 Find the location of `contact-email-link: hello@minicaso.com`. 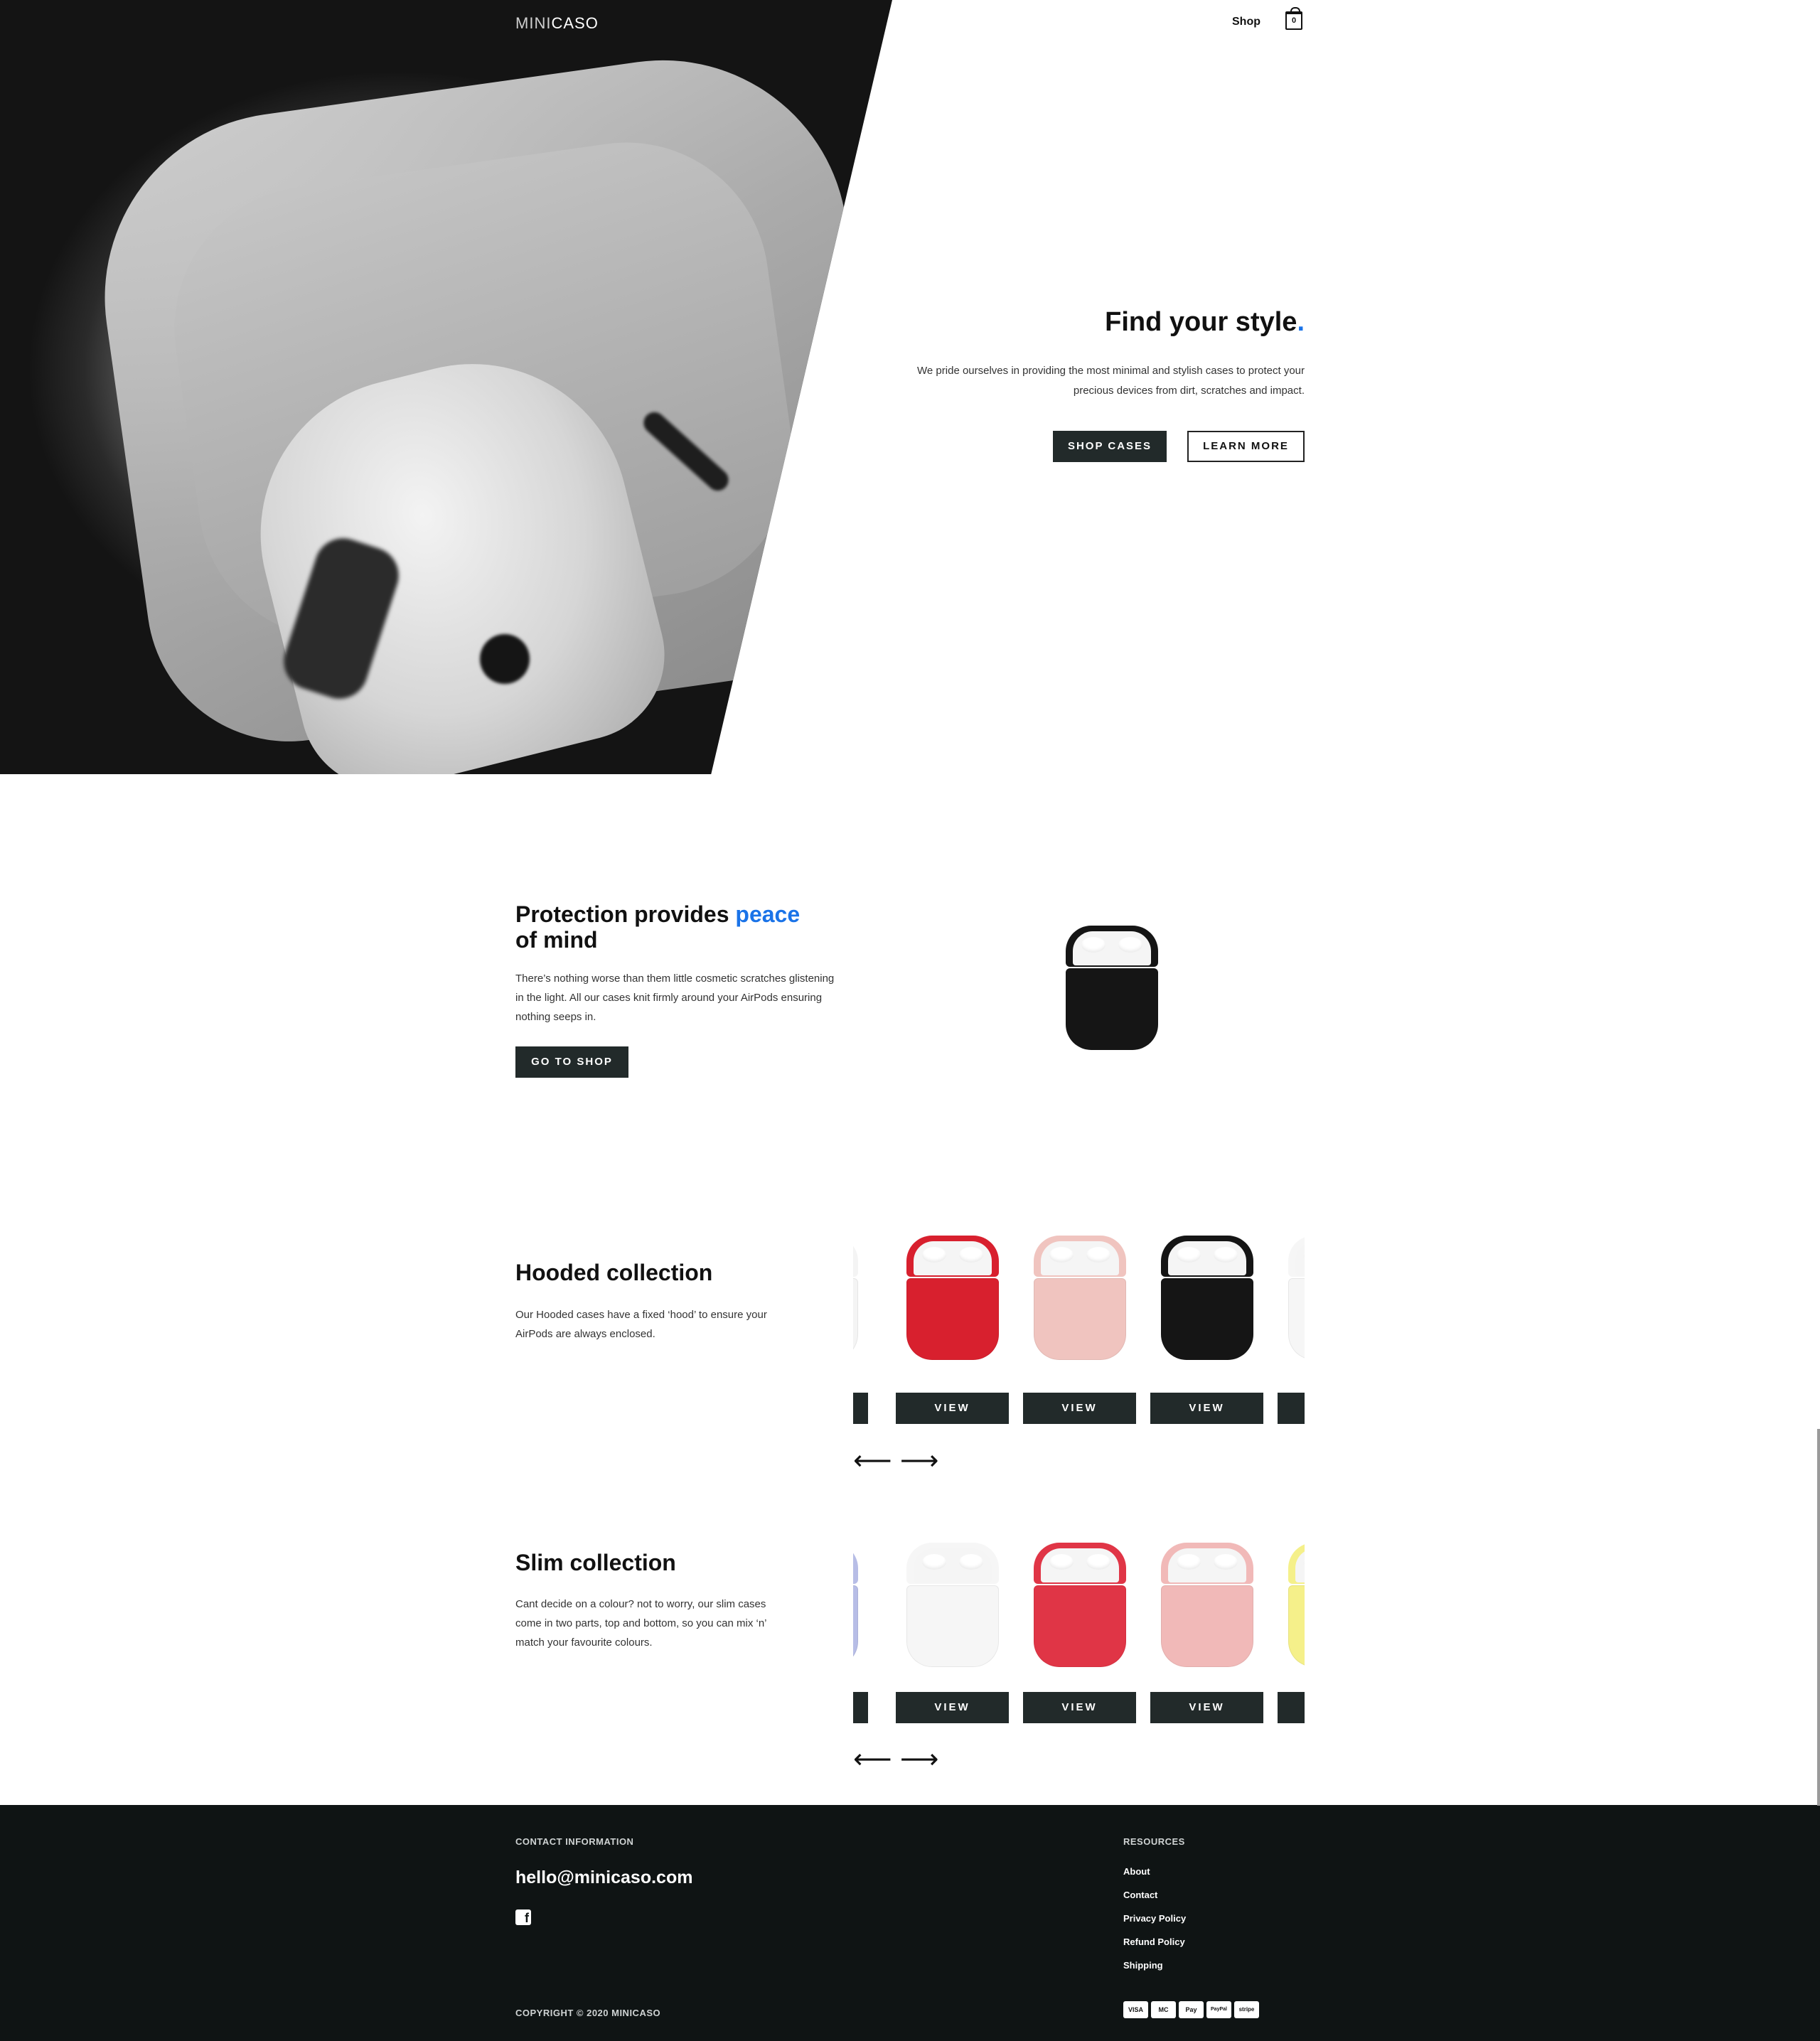

contact-email-link: hello@minicaso.com is located at coordinates (603, 1878).